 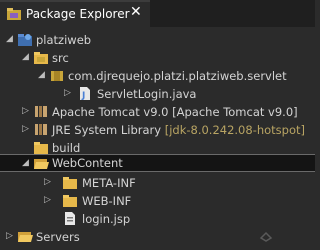 I want to click on svg-text: J, so click(x=83, y=96).